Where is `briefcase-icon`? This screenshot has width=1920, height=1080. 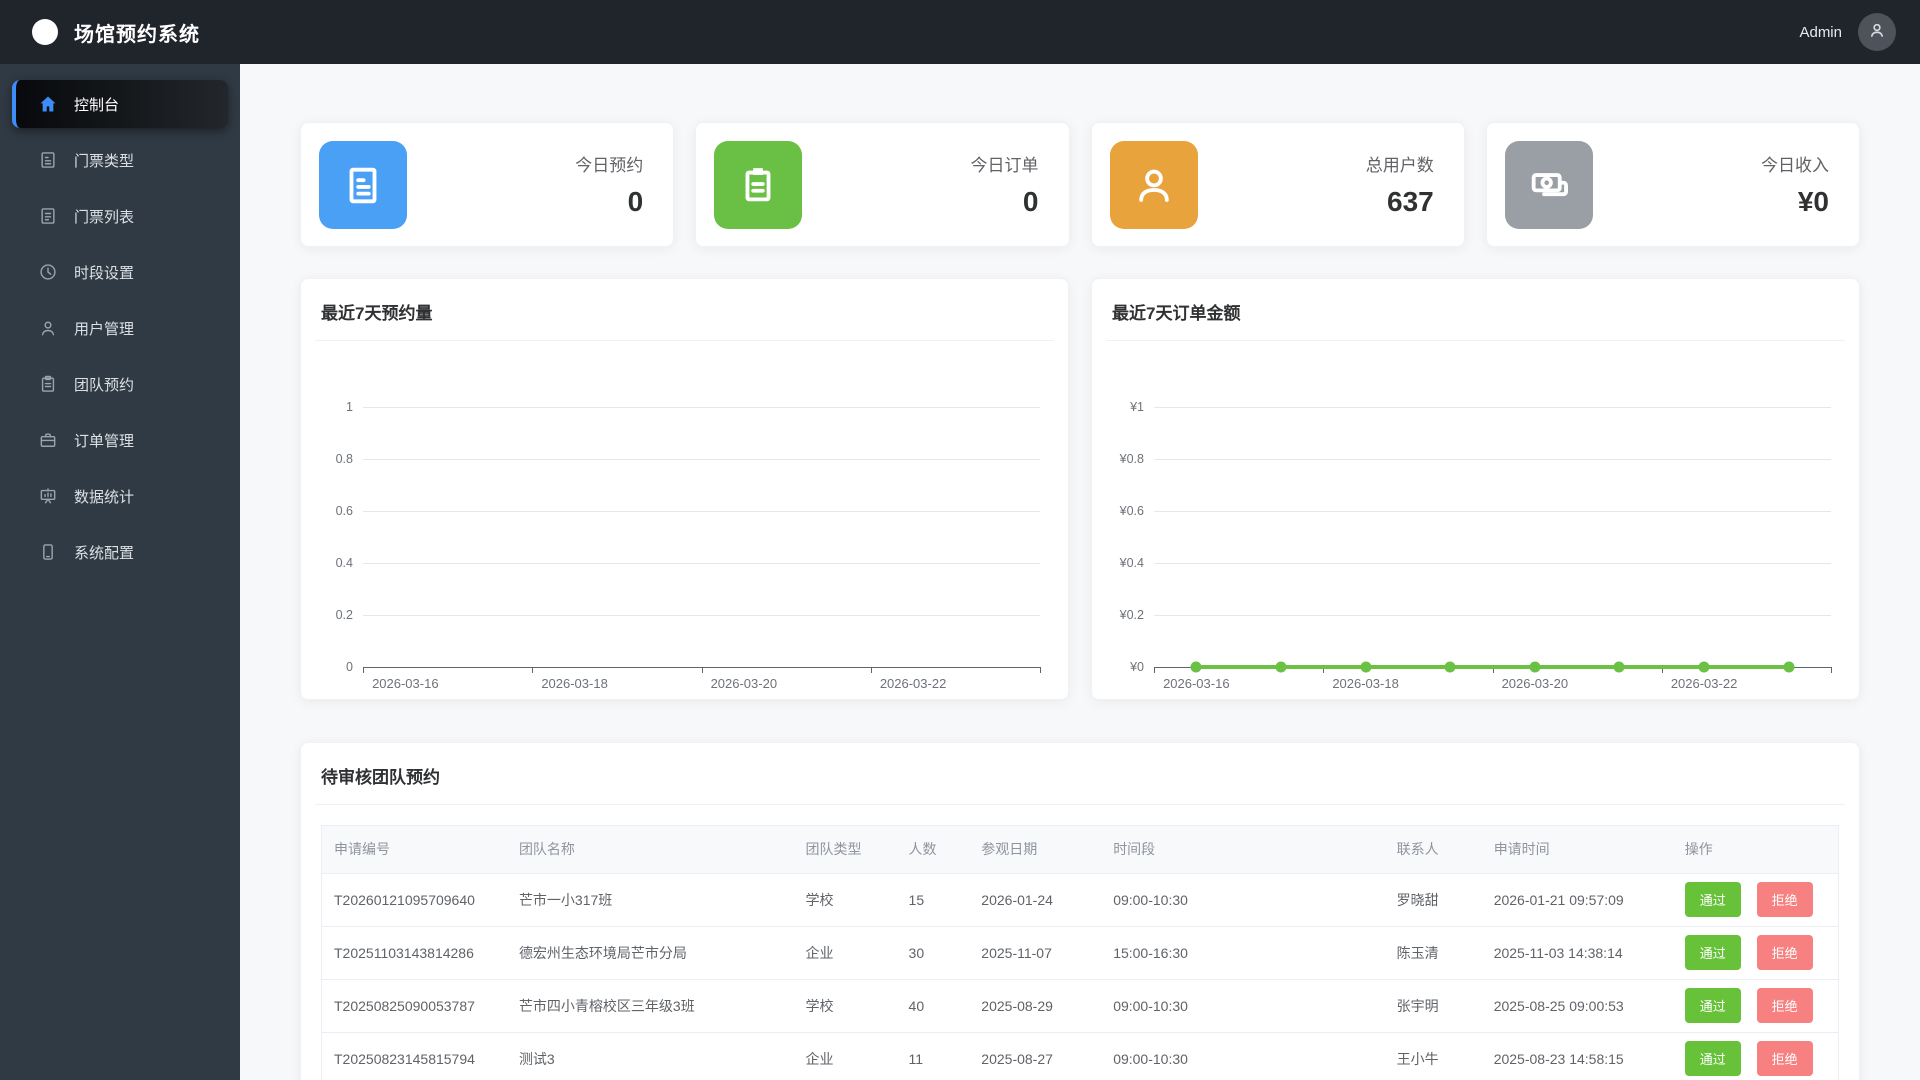
briefcase-icon is located at coordinates (48, 440).